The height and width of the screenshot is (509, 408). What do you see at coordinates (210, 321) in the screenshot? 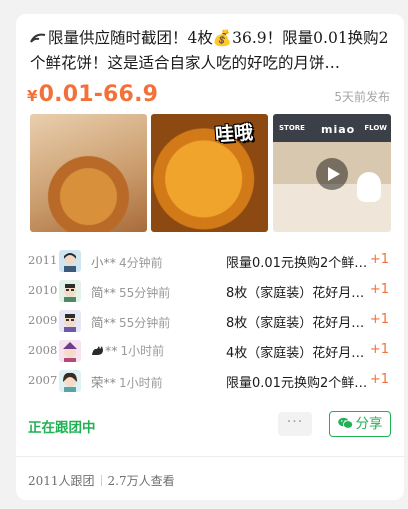
I see `order-row: 2009 简**55分钟前 8枚（家庭装）花好月圆月饼 +1` at bounding box center [210, 321].